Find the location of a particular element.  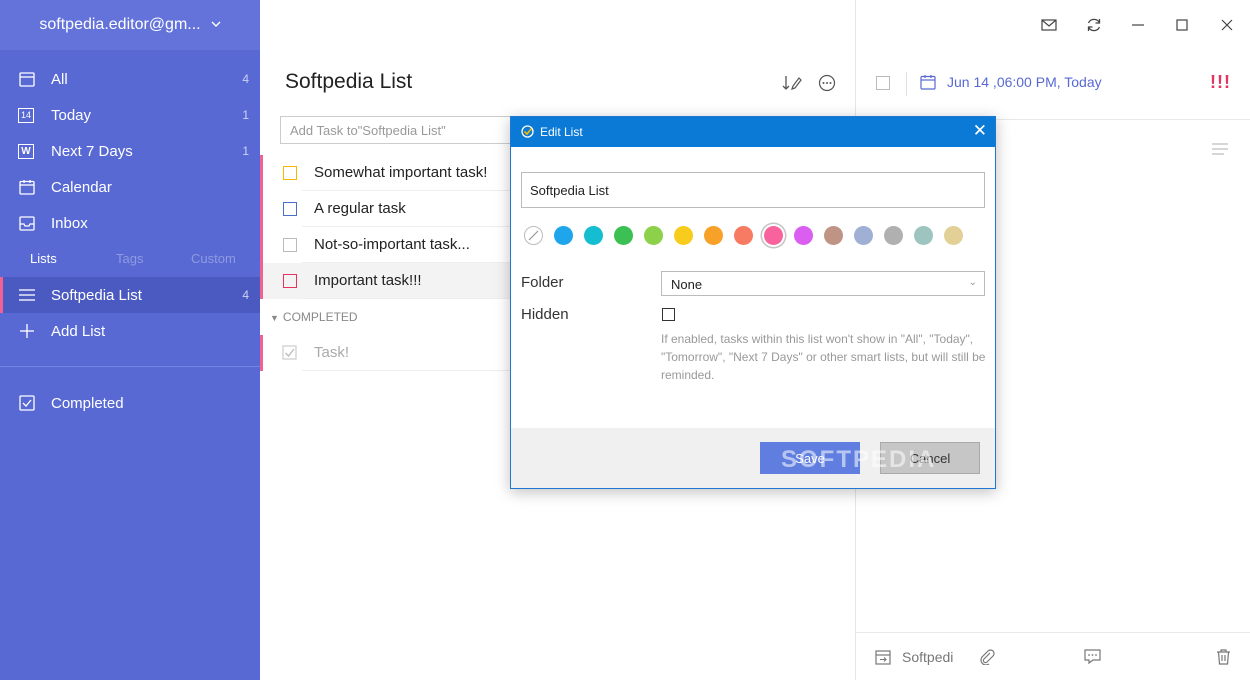

priority-indicator: !!! is located at coordinates (1220, 82).